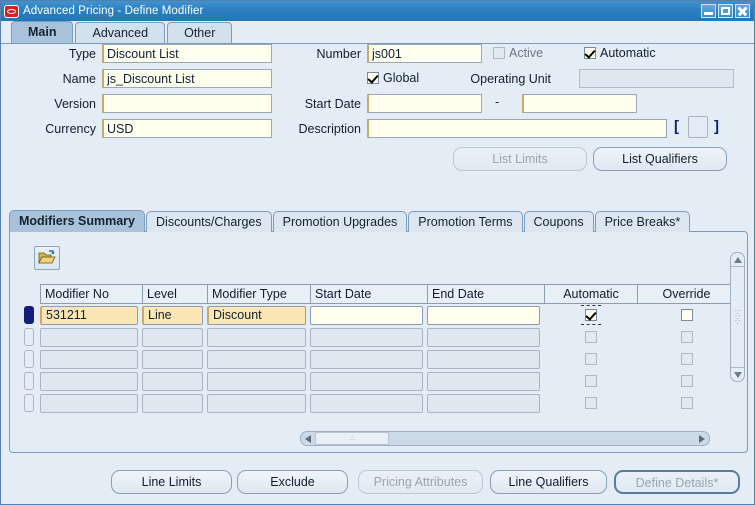 This screenshot has height=505, width=755. I want to click on list-limits-button: List Limits, so click(520, 159).